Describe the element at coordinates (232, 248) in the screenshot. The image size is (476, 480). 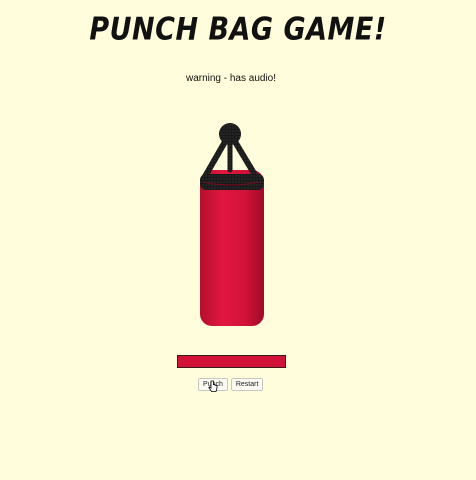
I see `bag-body` at that location.